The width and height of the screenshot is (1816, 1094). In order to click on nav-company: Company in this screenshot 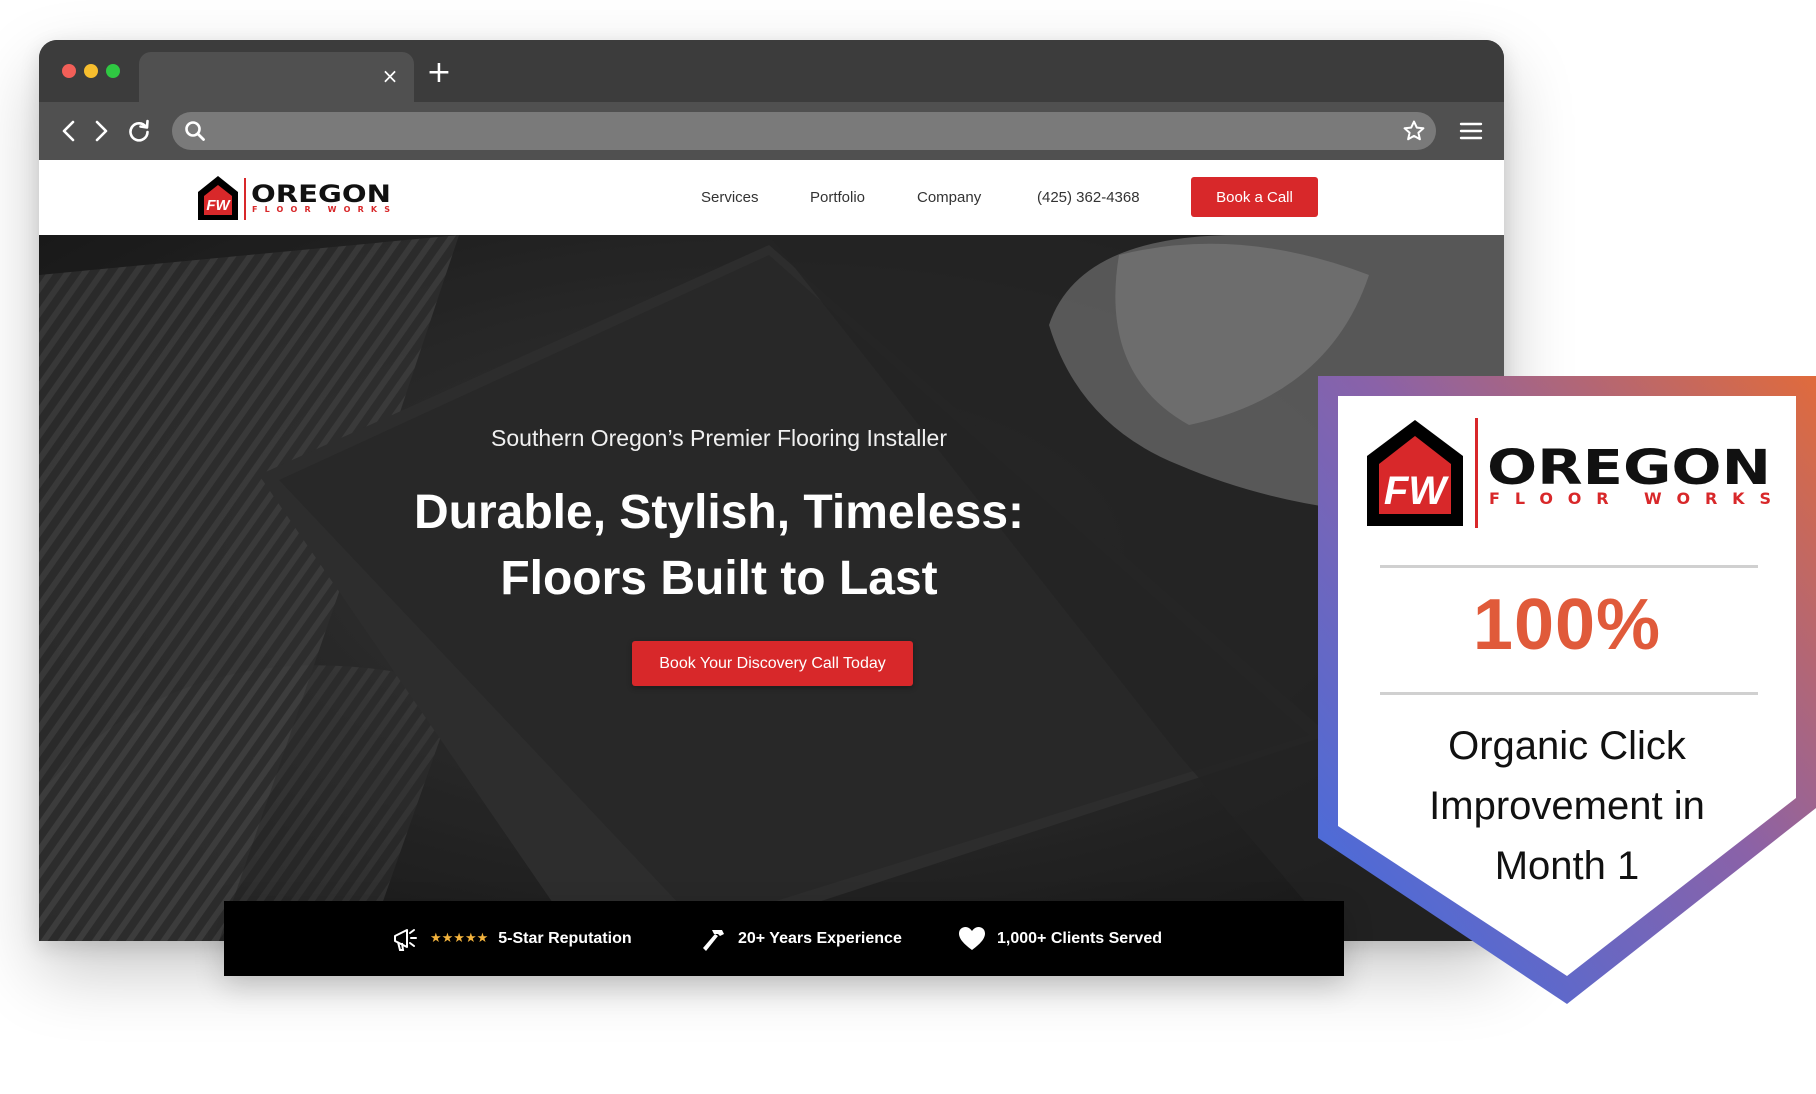, I will do `click(949, 197)`.